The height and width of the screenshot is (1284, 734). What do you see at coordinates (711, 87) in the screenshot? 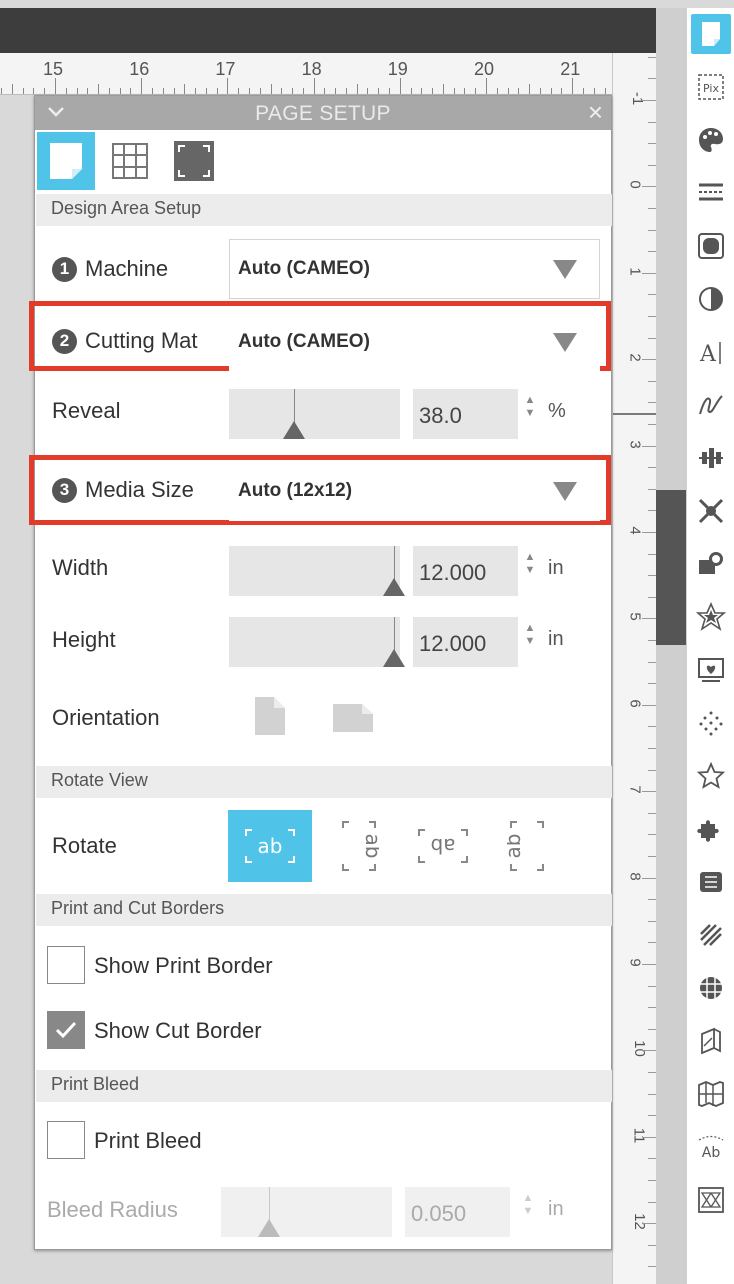
I see `pixscan-icon: Pix` at bounding box center [711, 87].